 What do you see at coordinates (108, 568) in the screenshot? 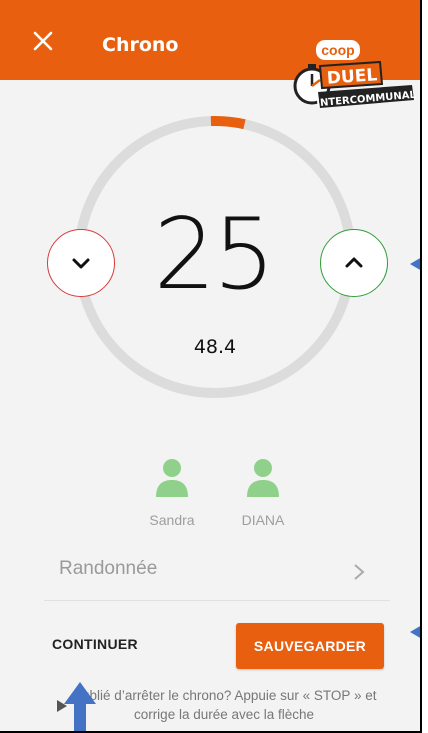
I see `activity-label: Randonnée` at bounding box center [108, 568].